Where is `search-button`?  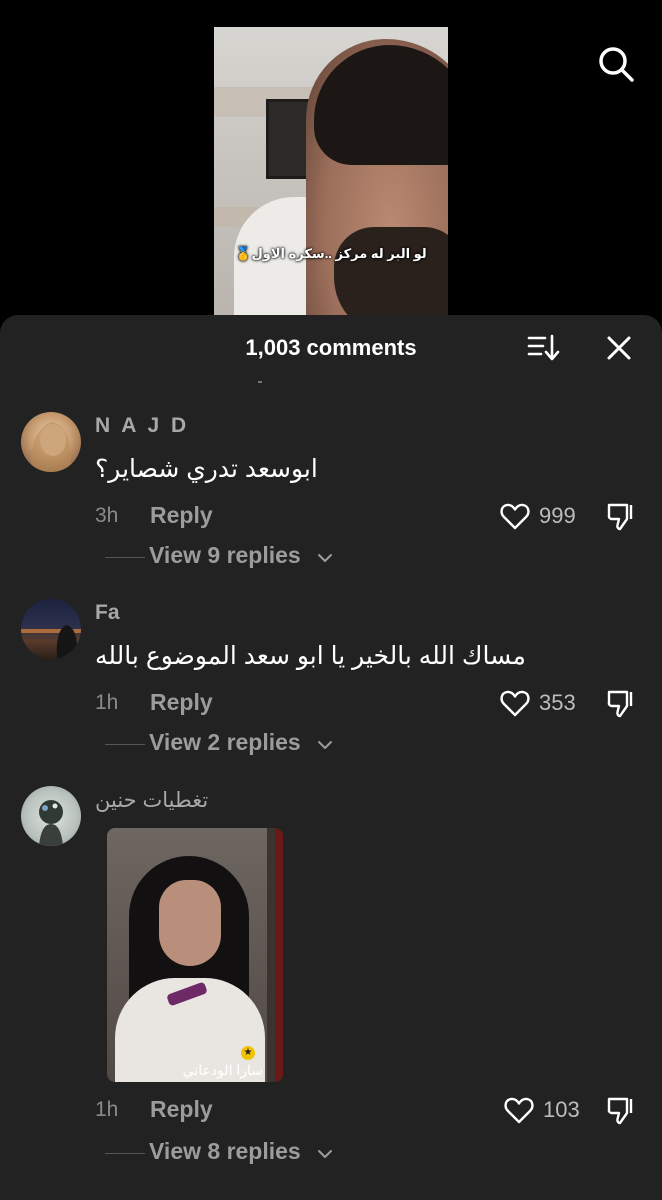
search-button is located at coordinates (616, 64).